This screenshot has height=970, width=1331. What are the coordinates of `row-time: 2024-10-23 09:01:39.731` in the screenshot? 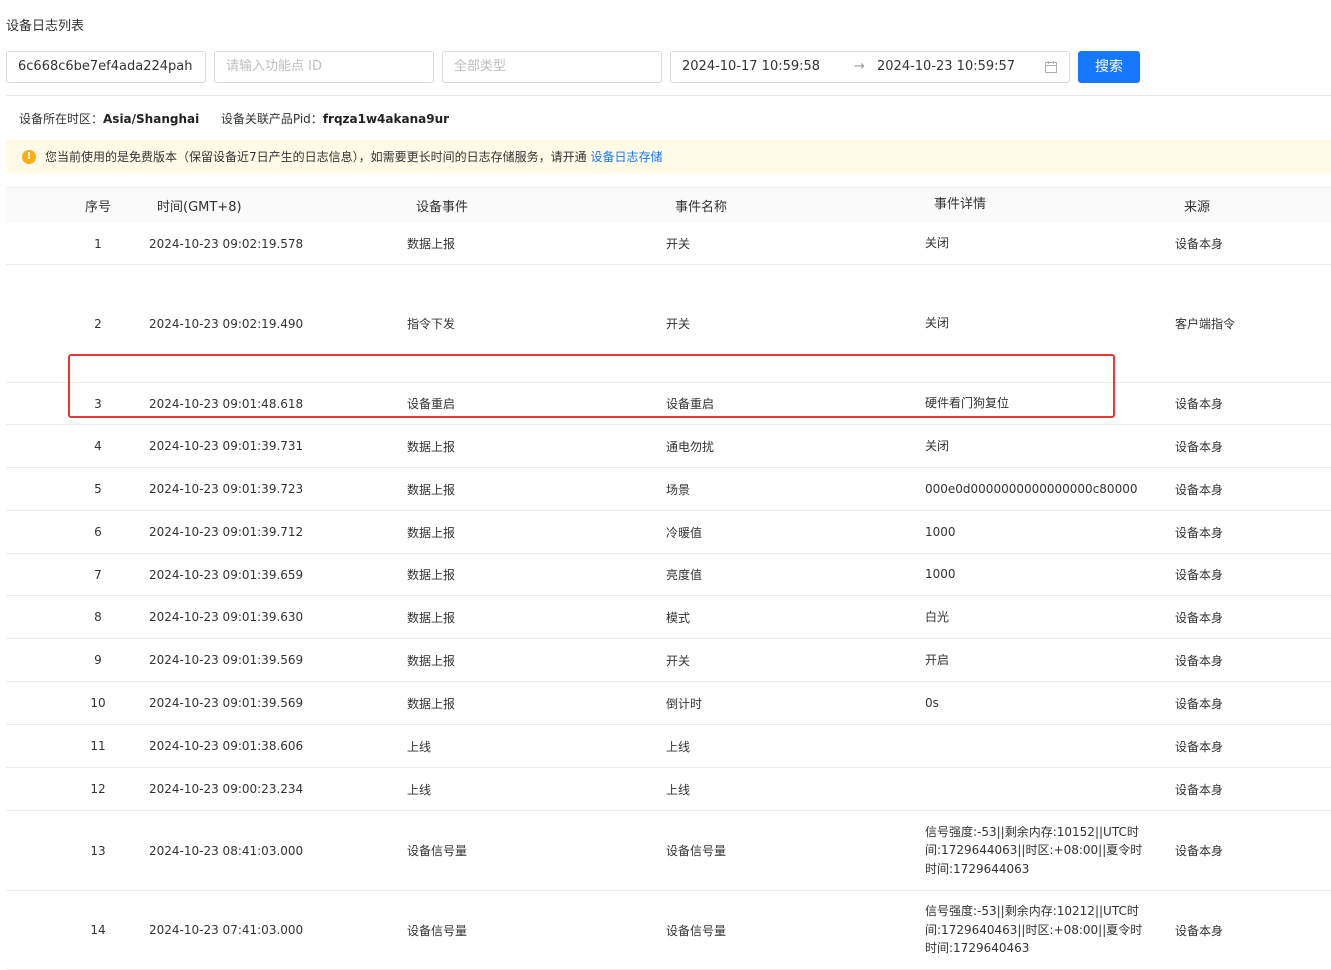 It's located at (226, 446).